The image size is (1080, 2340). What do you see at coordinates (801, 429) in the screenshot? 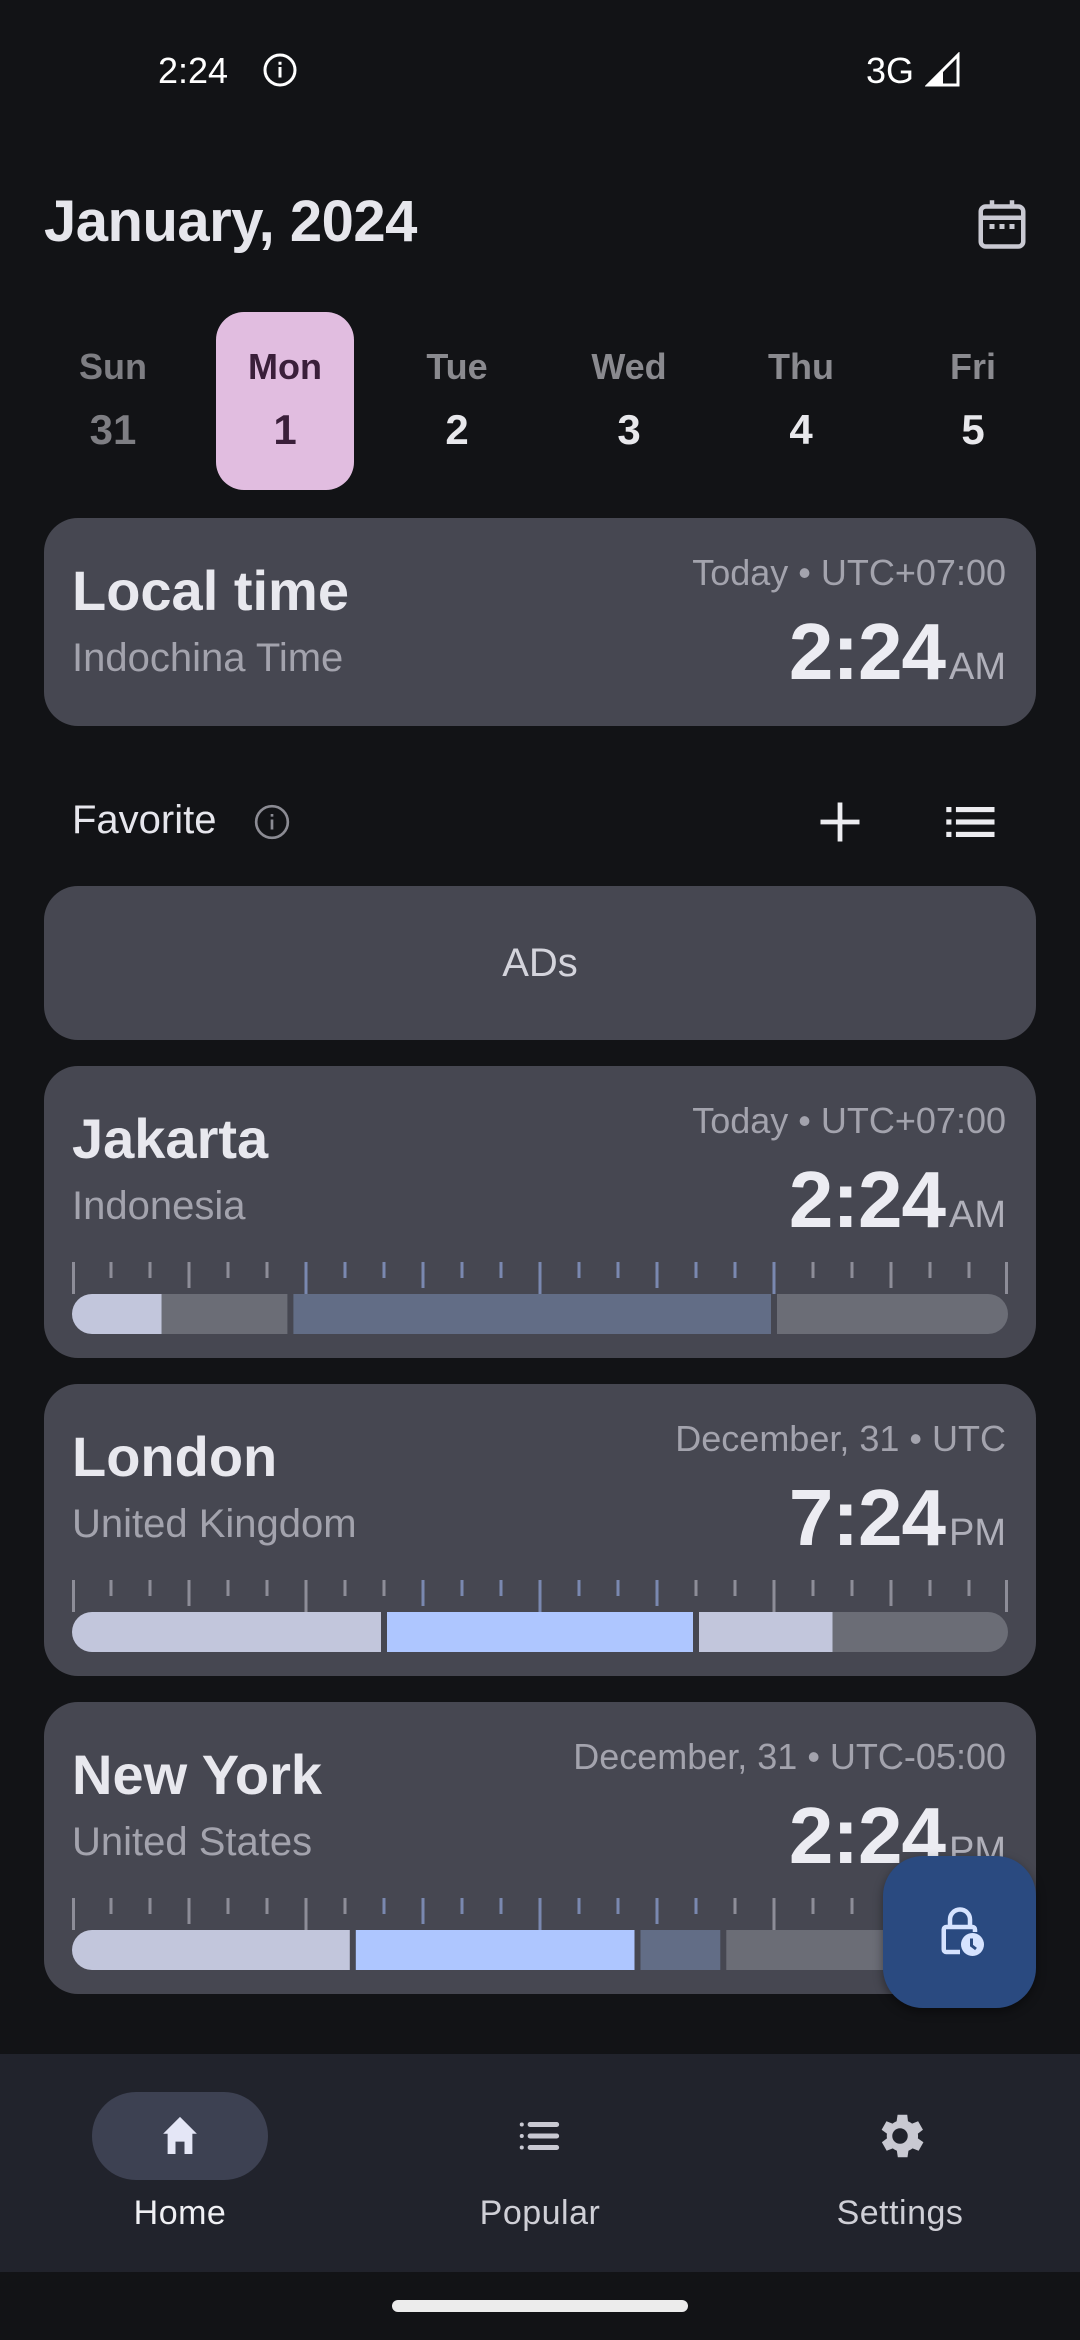
I see `day-number: 4` at bounding box center [801, 429].